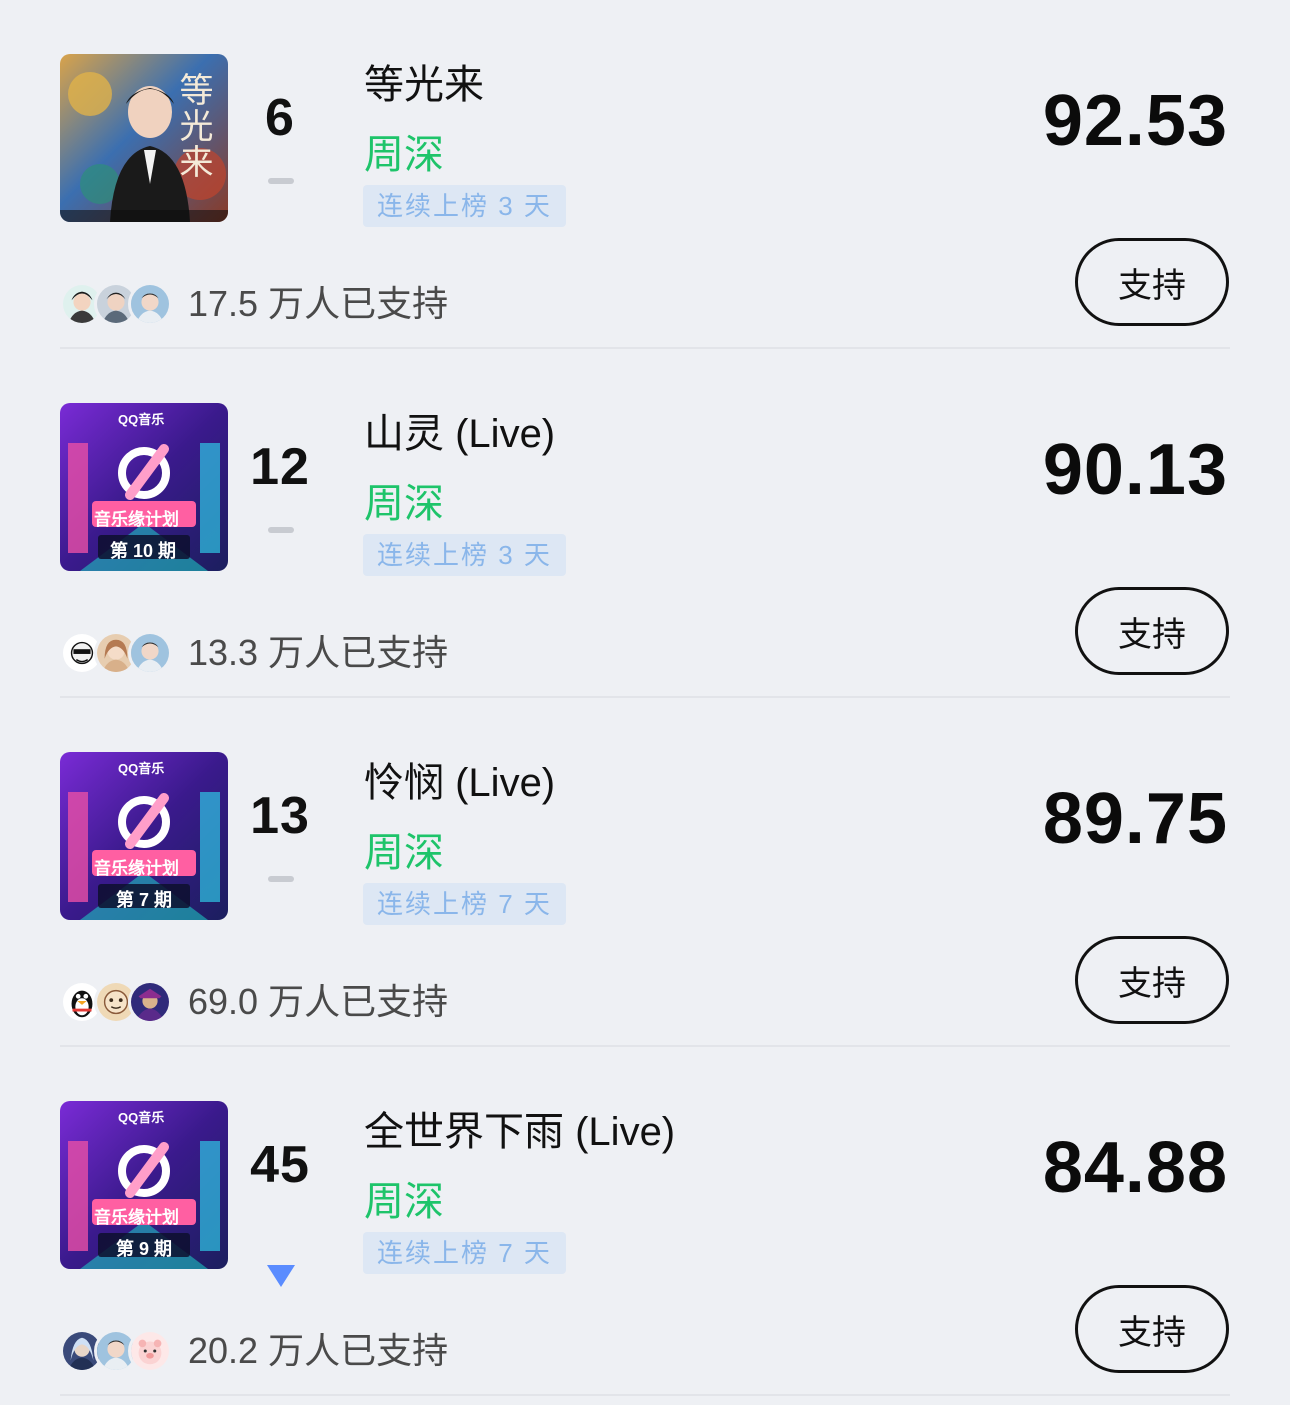 The height and width of the screenshot is (1405, 1290). I want to click on song-title: 怜悯 (Live), so click(459, 779).